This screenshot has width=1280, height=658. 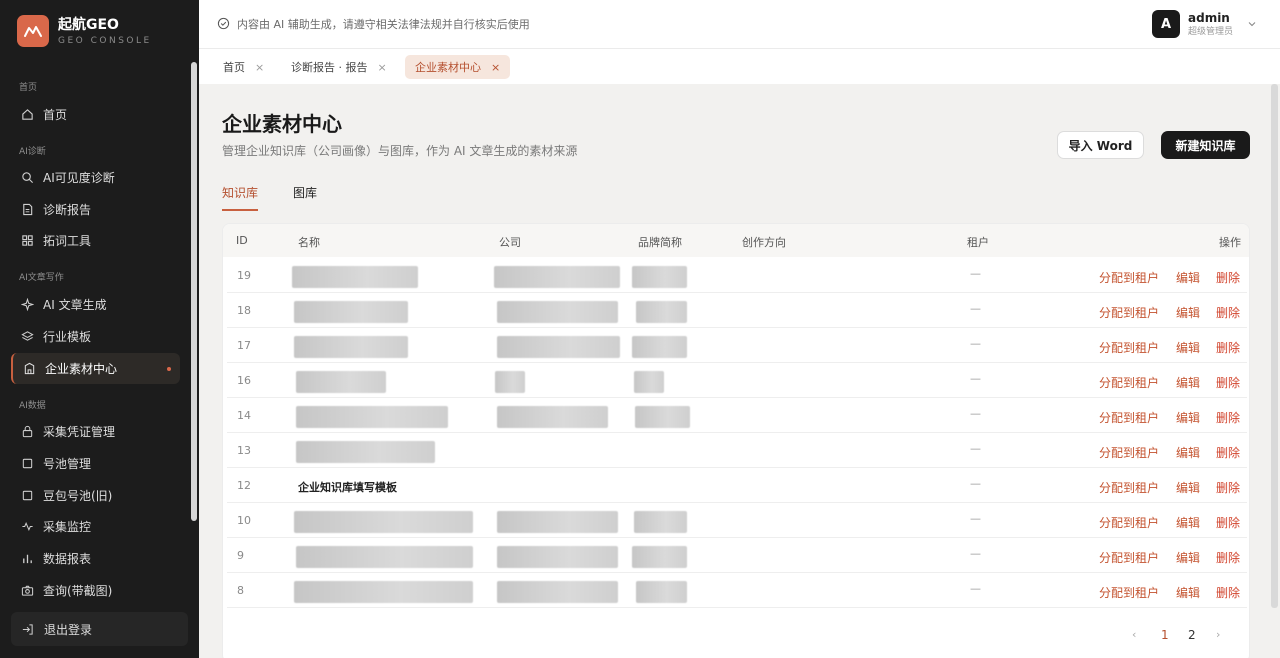 I want to click on monitor-icon, so click(x=27, y=527).